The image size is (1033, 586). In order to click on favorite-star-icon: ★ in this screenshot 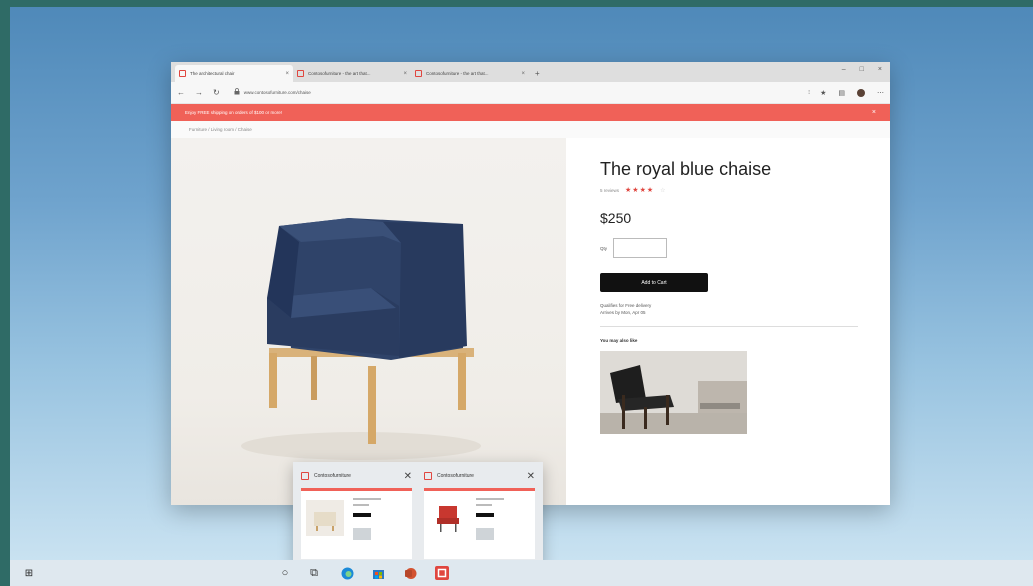, I will do `click(823, 93)`.